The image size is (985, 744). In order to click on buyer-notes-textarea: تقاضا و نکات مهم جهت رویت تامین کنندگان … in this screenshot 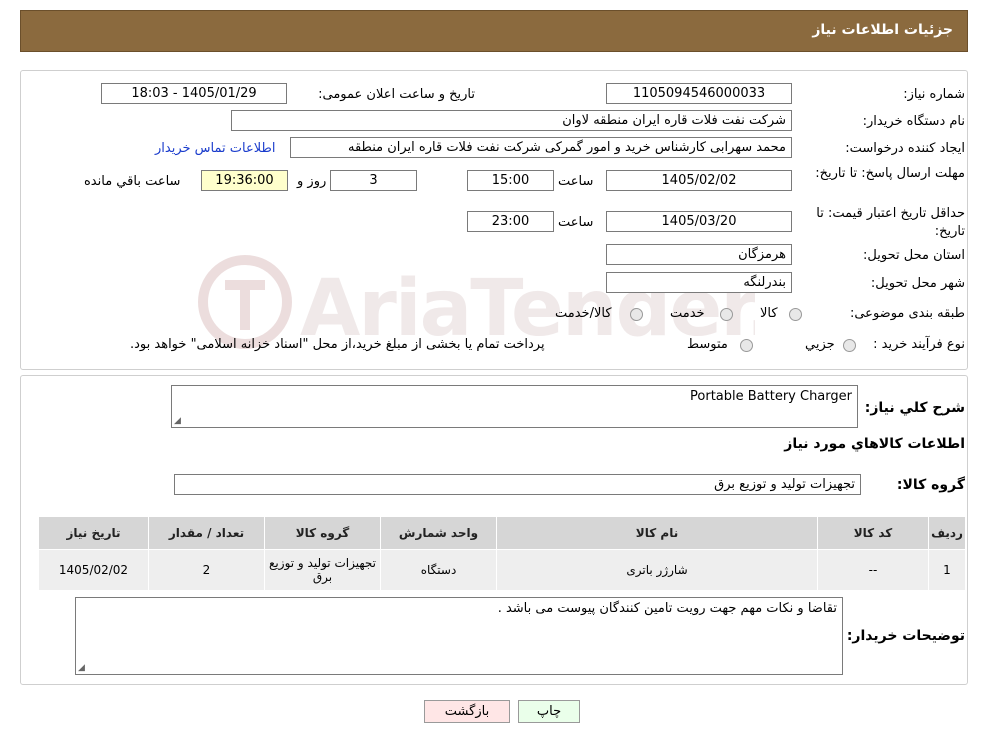, I will do `click(459, 636)`.